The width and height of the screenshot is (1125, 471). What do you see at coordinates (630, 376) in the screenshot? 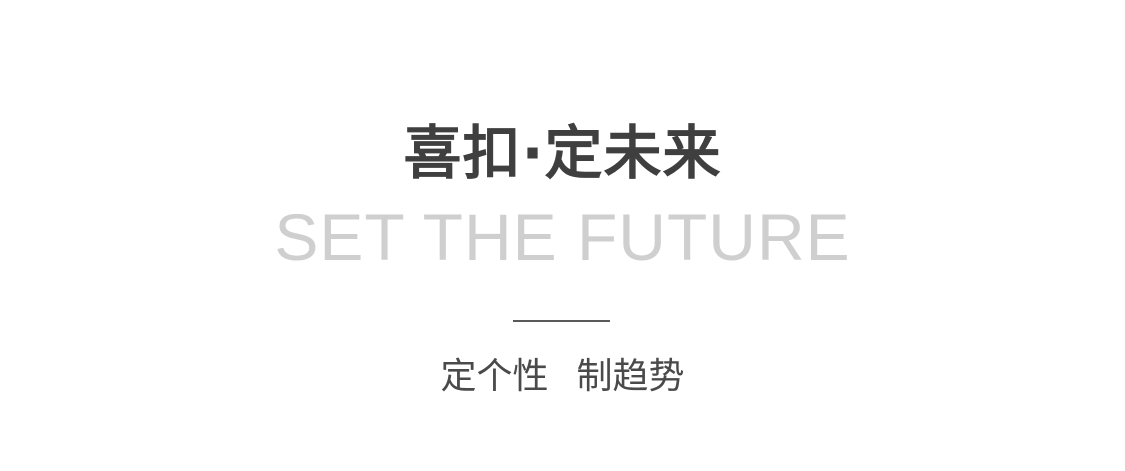
I see `tagline-right: 制趋势` at bounding box center [630, 376].